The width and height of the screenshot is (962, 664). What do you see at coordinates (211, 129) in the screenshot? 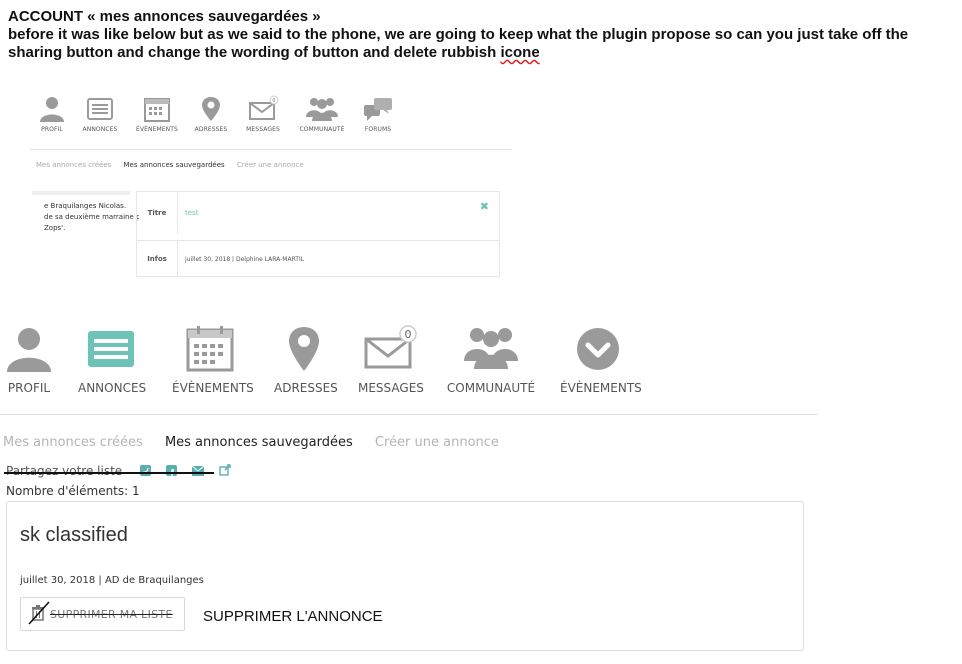
I see `old-nav-label: ADRESSES` at bounding box center [211, 129].